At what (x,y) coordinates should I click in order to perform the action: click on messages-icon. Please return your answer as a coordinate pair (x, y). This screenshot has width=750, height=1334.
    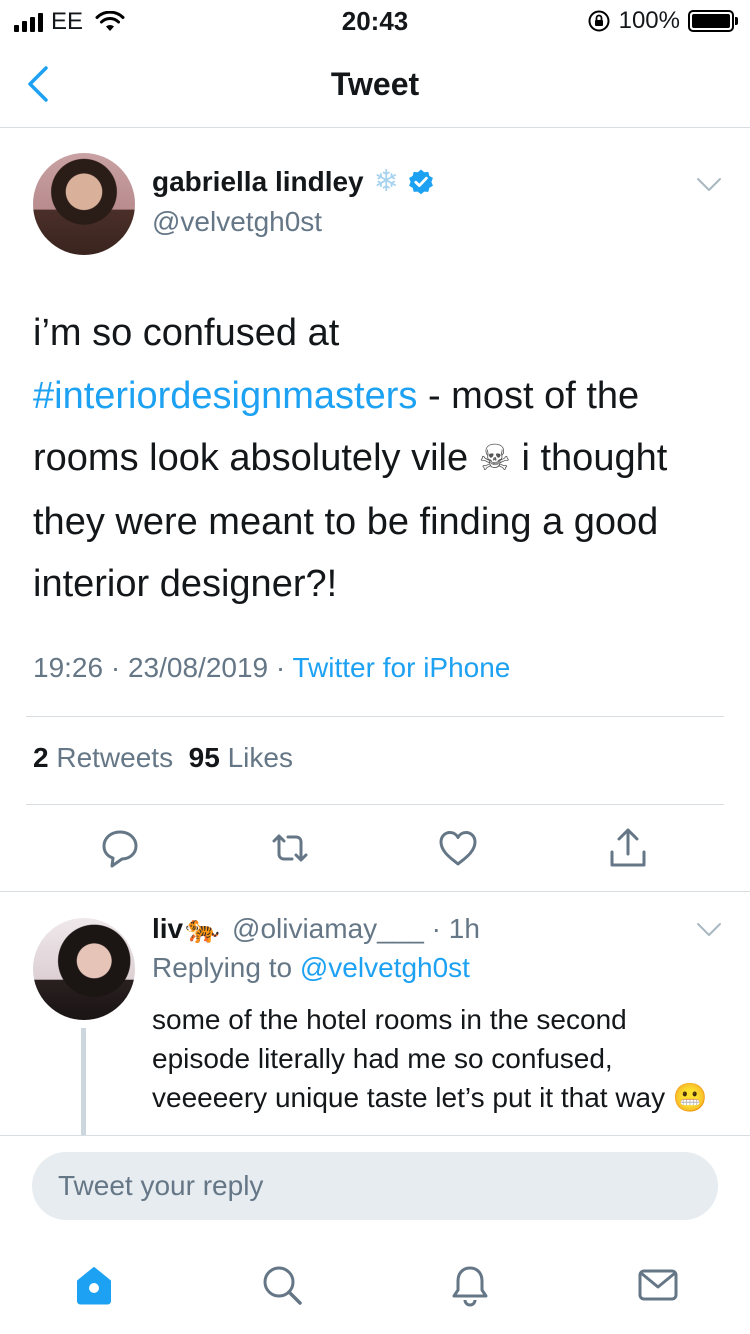
    Looking at the image, I should click on (658, 1285).